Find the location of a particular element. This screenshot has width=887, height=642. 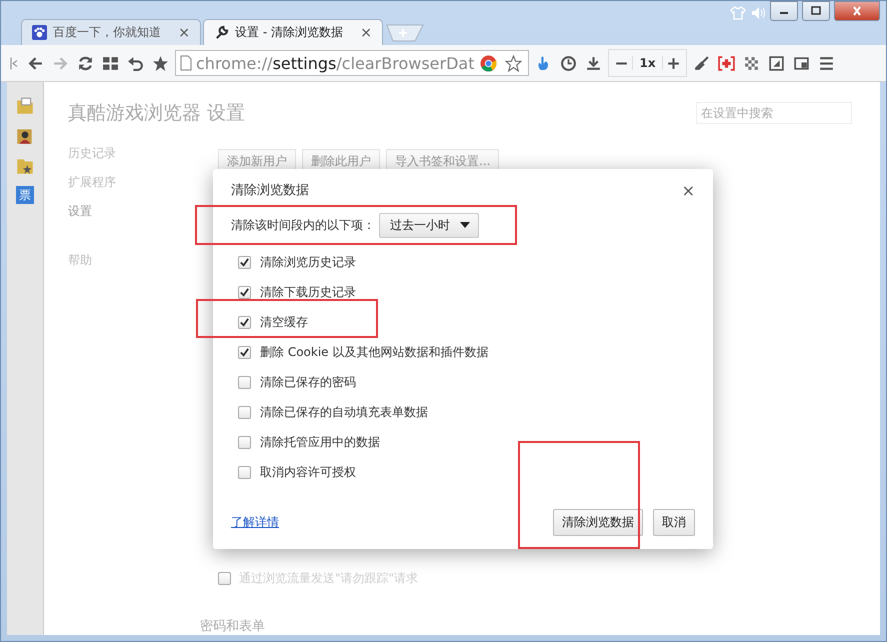

medical-cross-icon is located at coordinates (726, 63).